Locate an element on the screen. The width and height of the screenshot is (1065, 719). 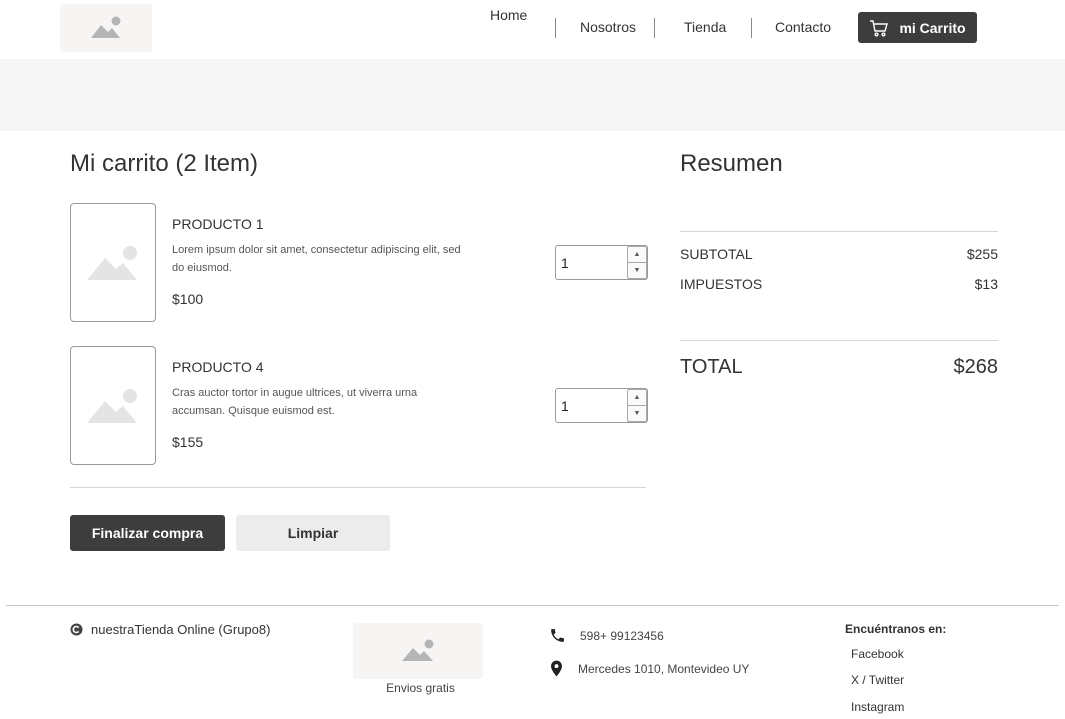
cart-divider is located at coordinates (358, 487).